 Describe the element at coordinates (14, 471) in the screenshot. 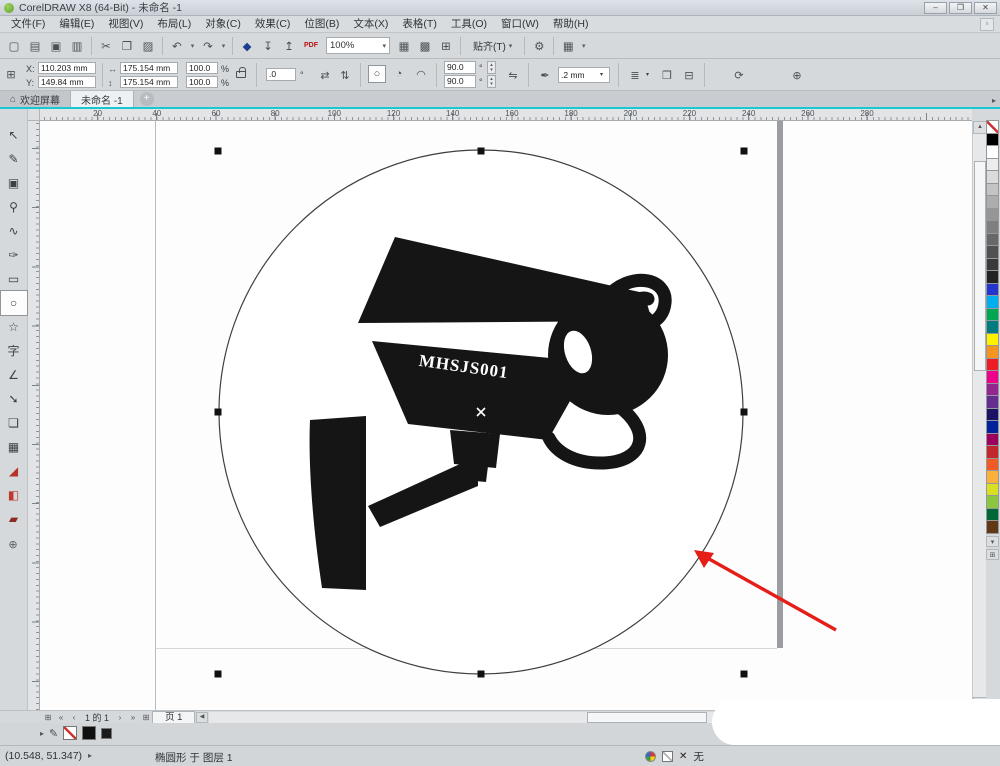

I see `color-eyedropper-tool: ◢` at that location.